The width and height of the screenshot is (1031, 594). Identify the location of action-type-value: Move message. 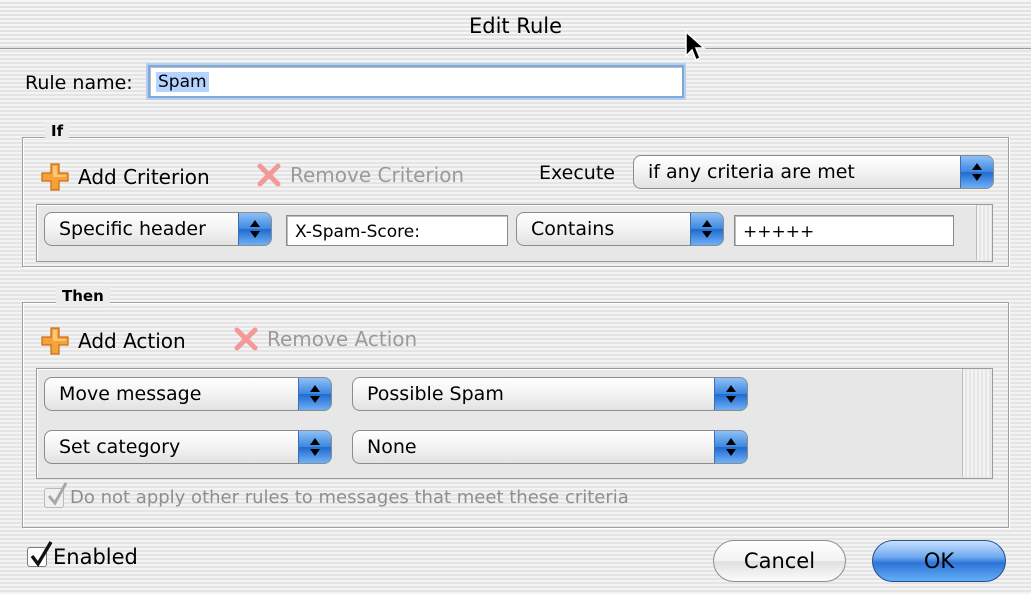
(130, 394).